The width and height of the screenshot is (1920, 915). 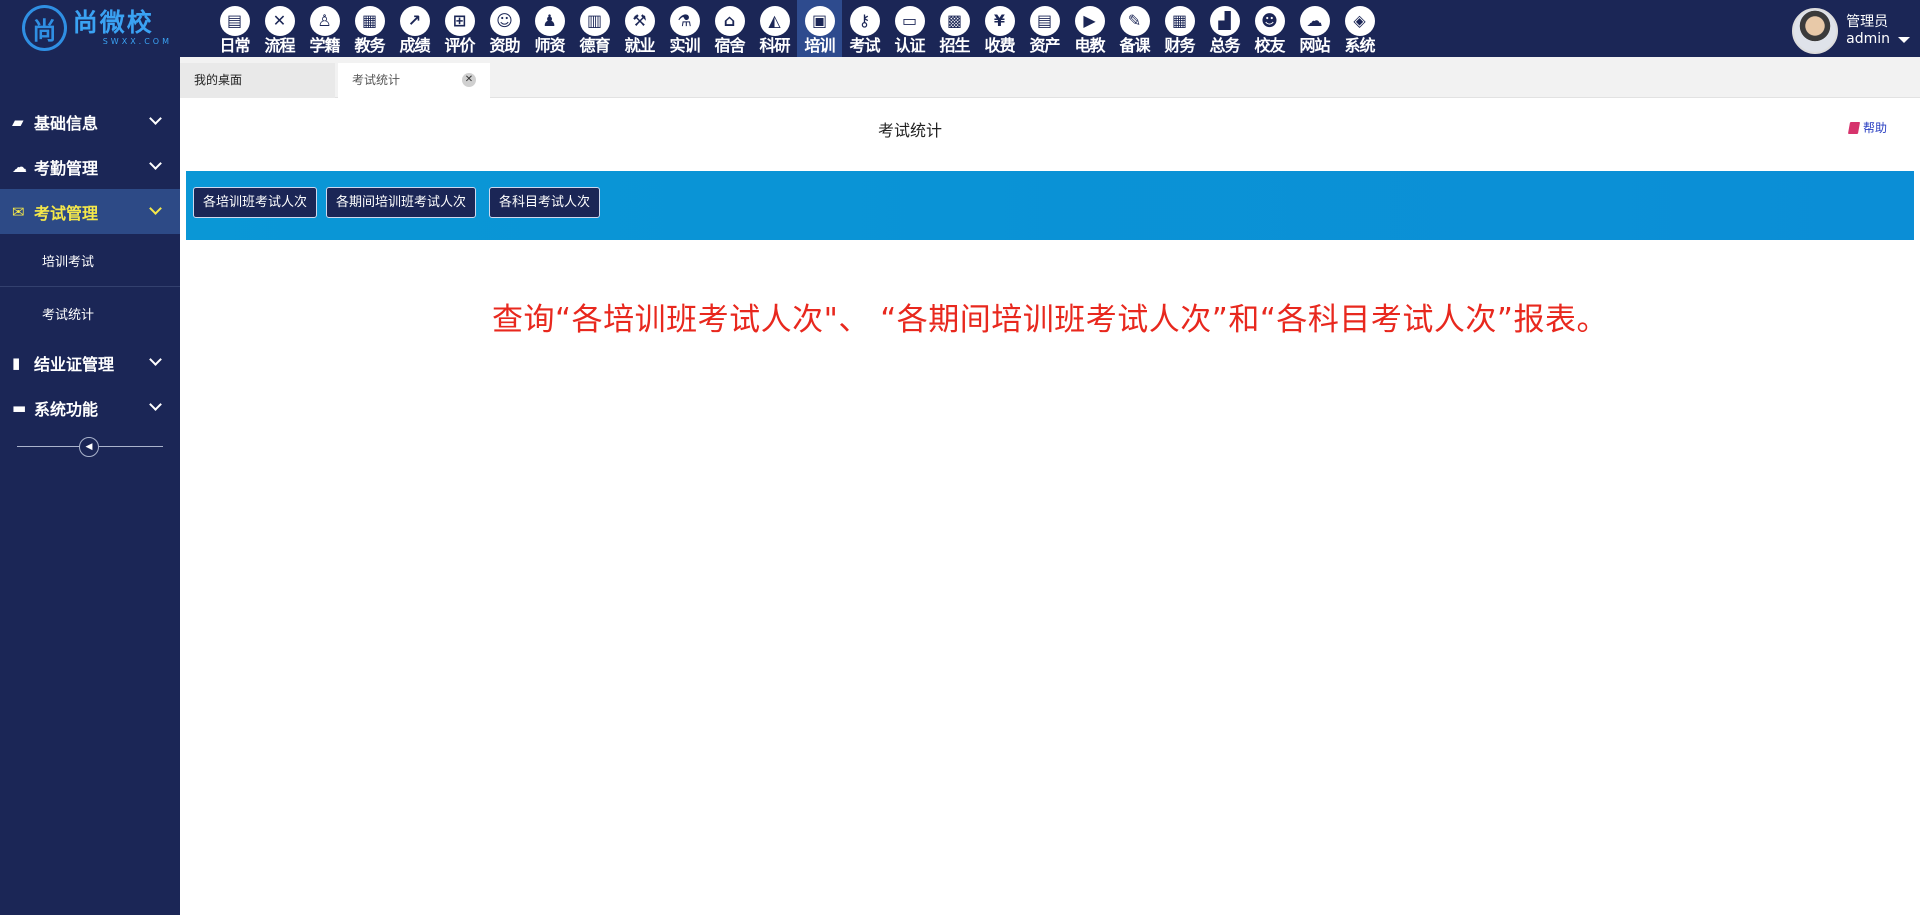 What do you see at coordinates (594, 45) in the screenshot?
I see `module-label: 德育` at bounding box center [594, 45].